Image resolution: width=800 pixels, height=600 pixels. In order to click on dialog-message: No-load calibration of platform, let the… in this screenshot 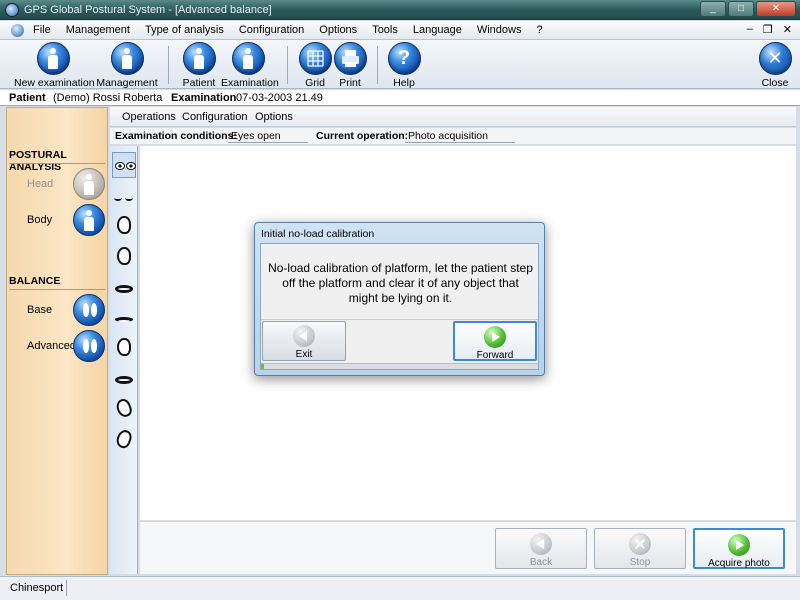, I will do `click(400, 283)`.